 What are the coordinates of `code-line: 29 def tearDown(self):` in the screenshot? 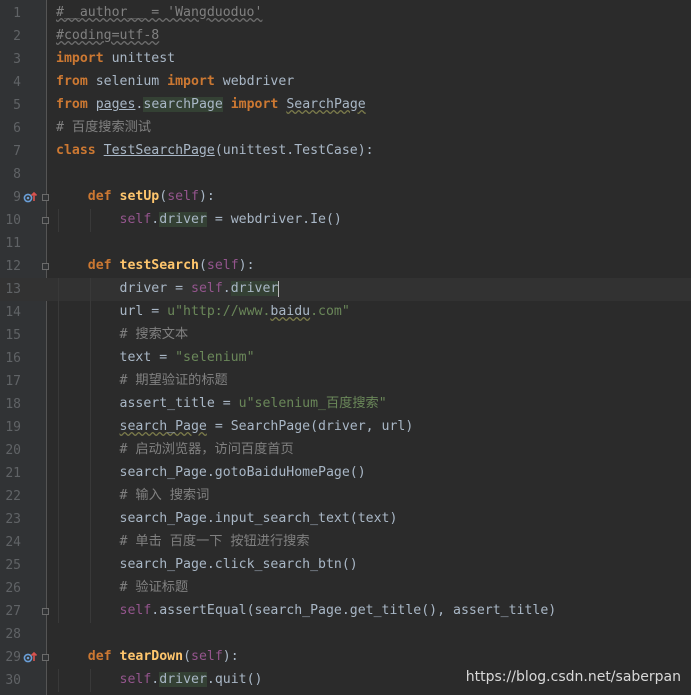 It's located at (345, 657).